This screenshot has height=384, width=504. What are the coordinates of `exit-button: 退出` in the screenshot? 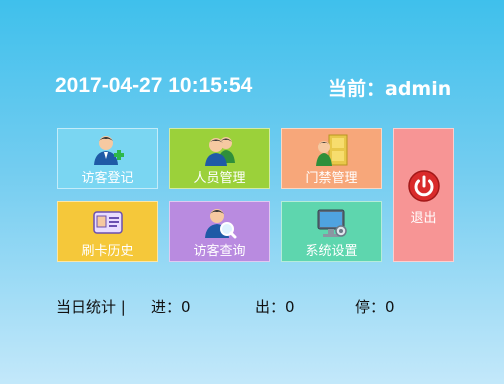 It's located at (423, 195).